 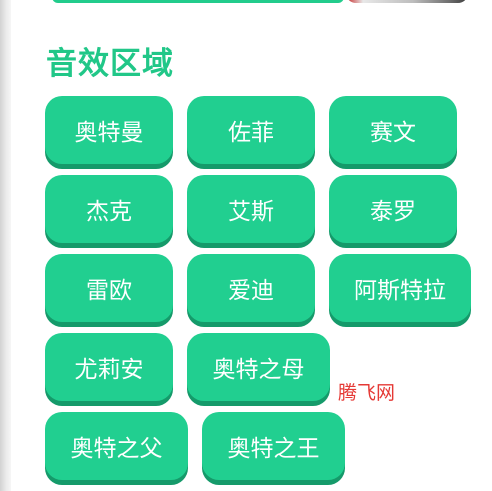 What do you see at coordinates (251, 288) in the screenshot?
I see `sound-button-80: 爱迪` at bounding box center [251, 288].